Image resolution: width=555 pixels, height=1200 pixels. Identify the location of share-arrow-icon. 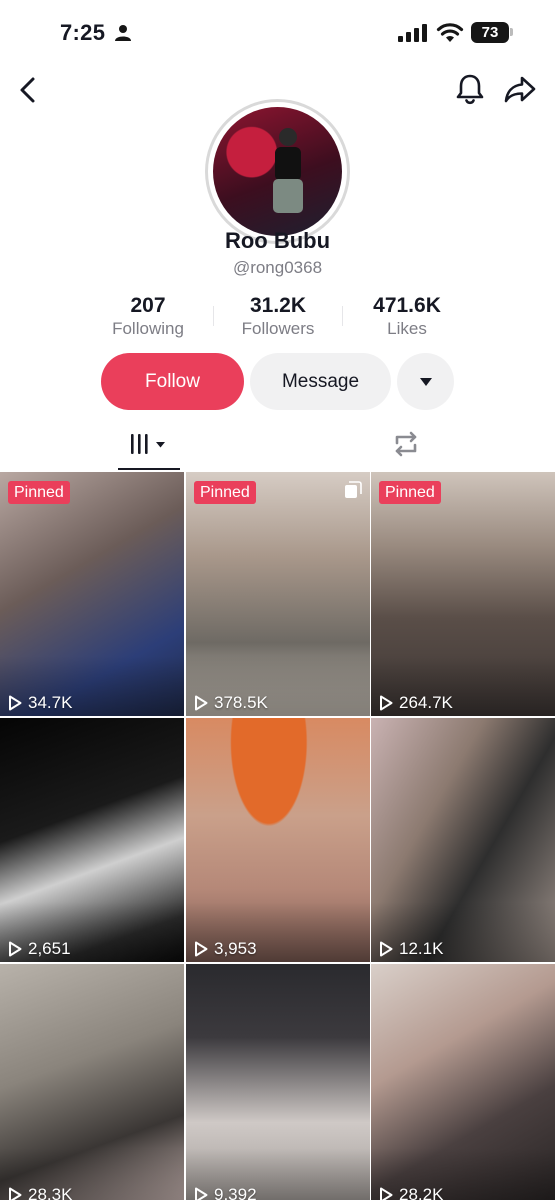
(520, 89).